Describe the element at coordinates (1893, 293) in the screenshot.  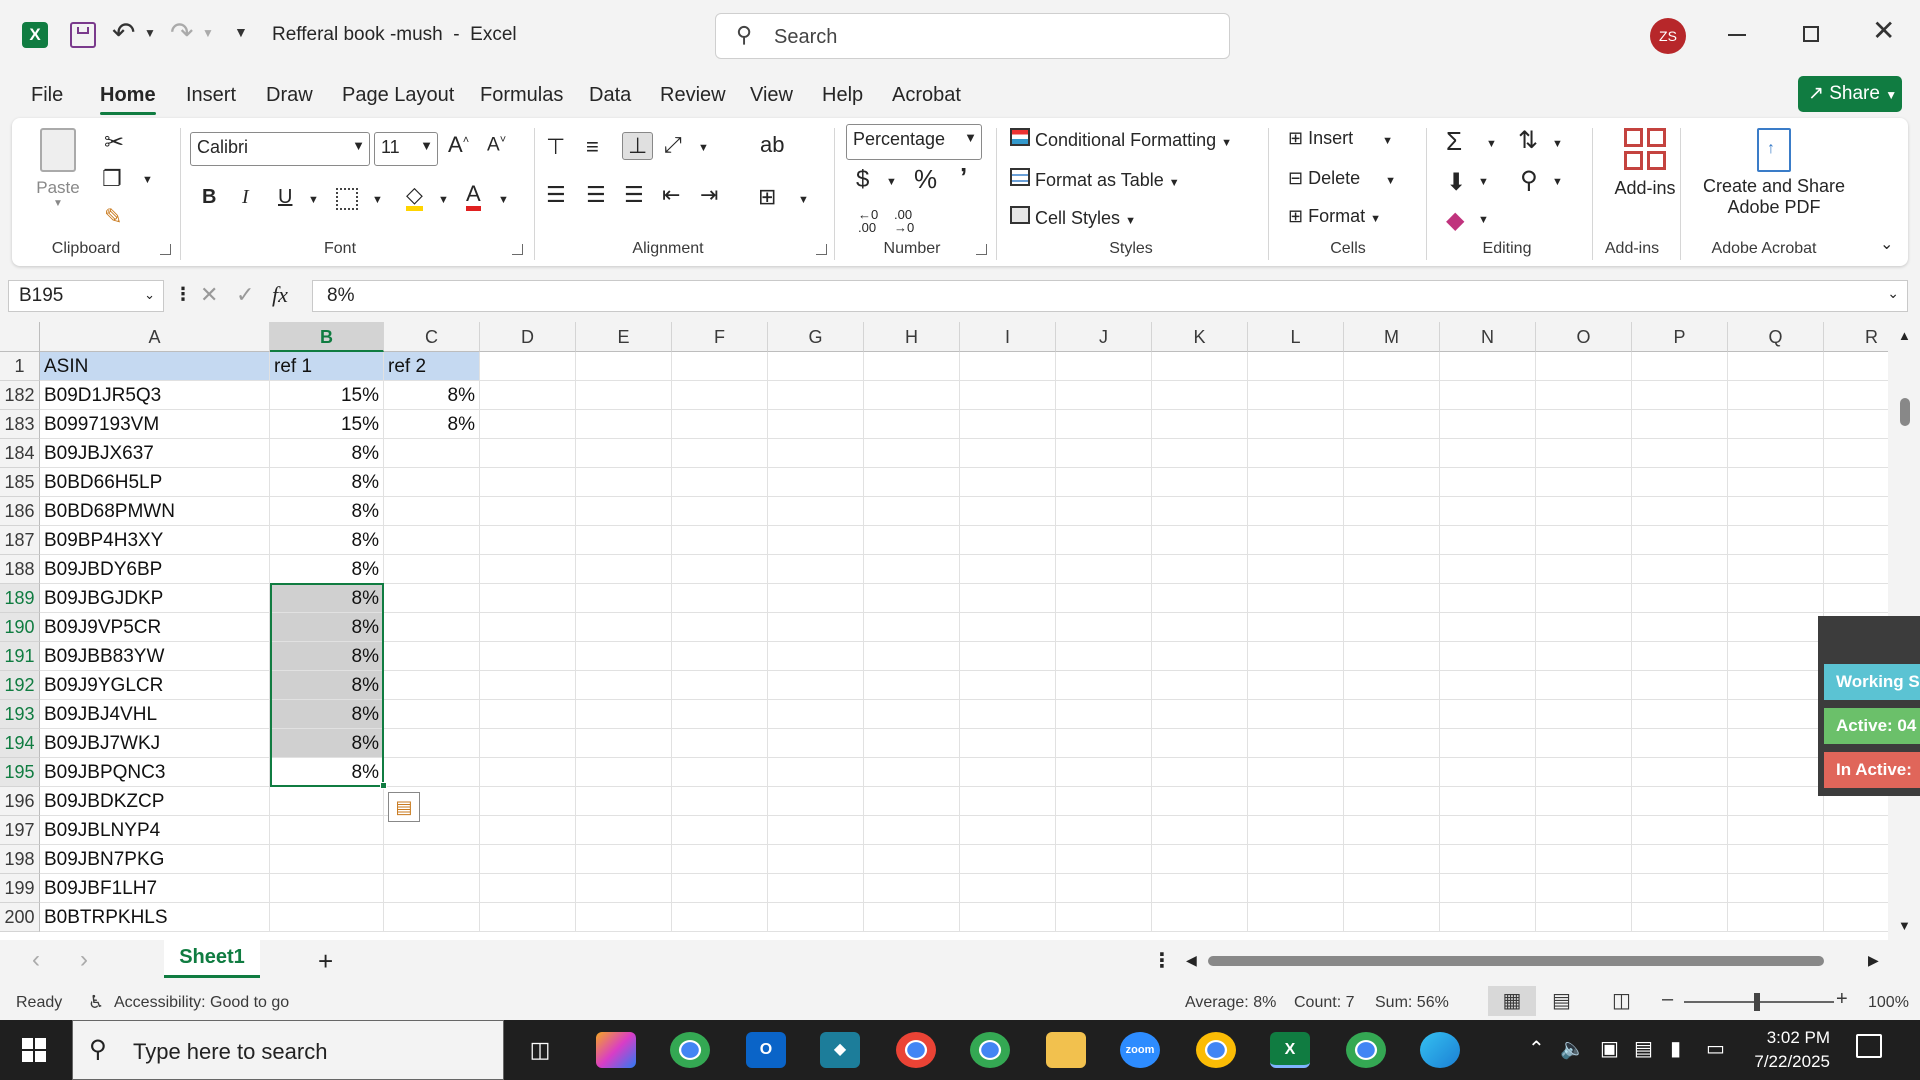
I see `expand-formula-icon: ⌄` at that location.